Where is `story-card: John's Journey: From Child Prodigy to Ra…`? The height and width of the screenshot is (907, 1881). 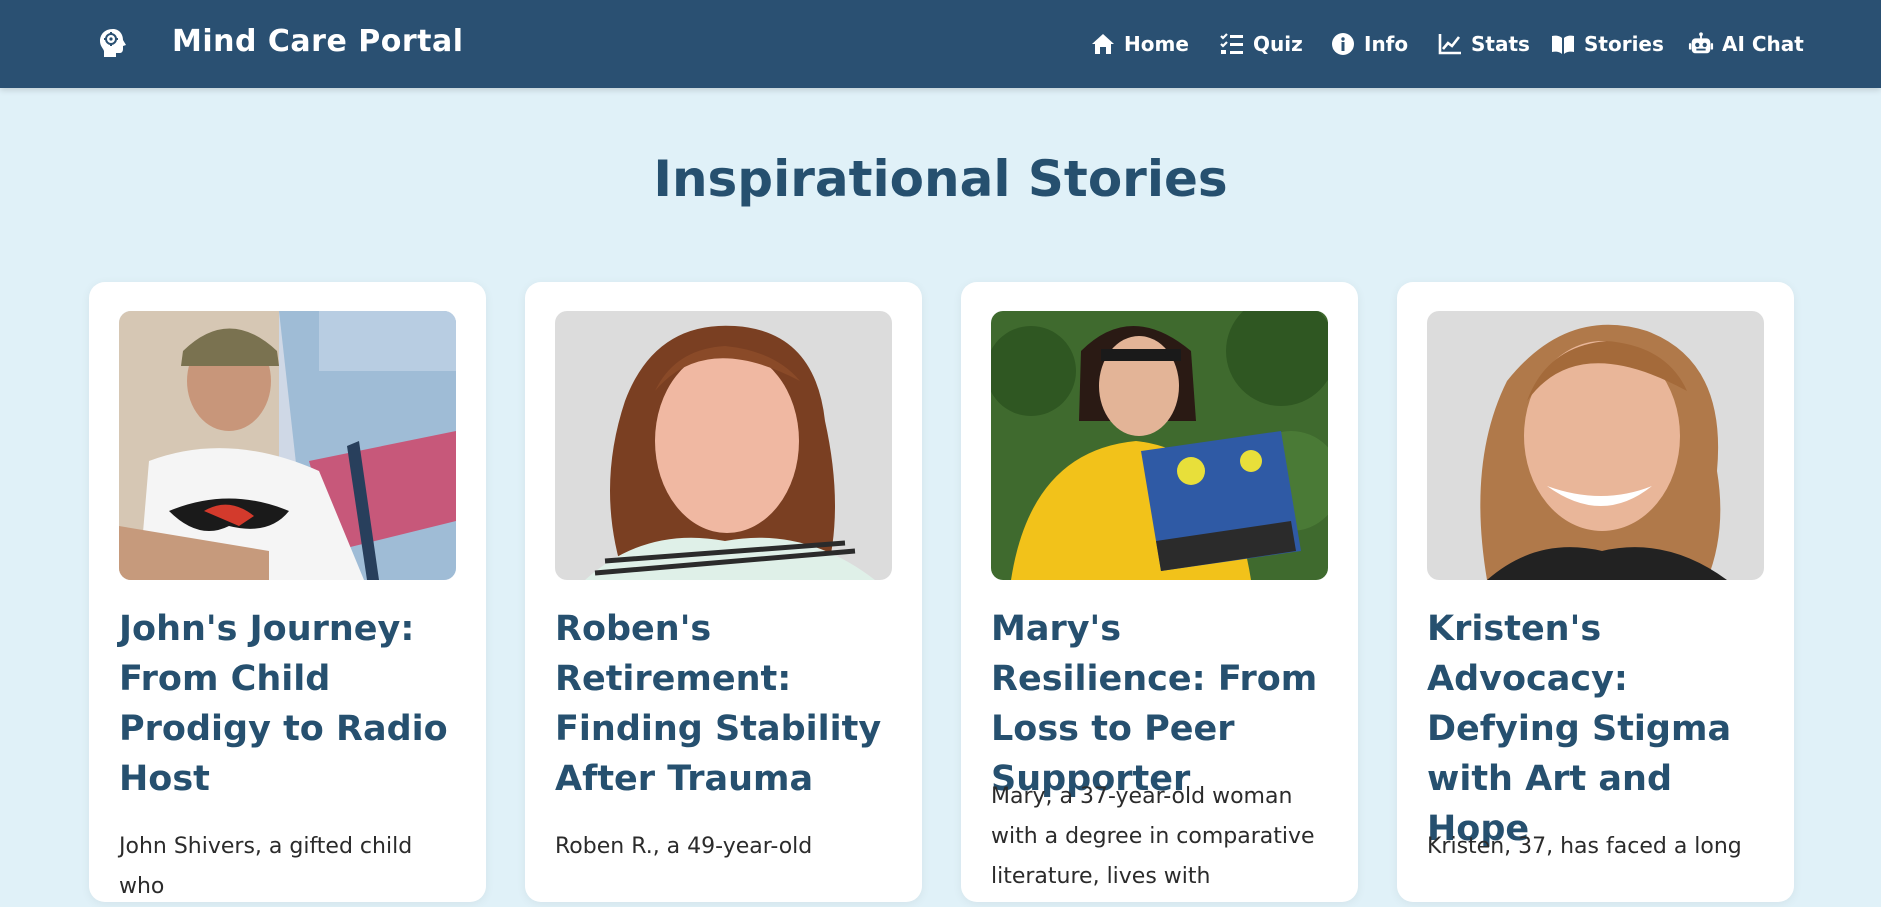
story-card: John's Journey: From Child Prodigy to Ra… is located at coordinates (287, 592).